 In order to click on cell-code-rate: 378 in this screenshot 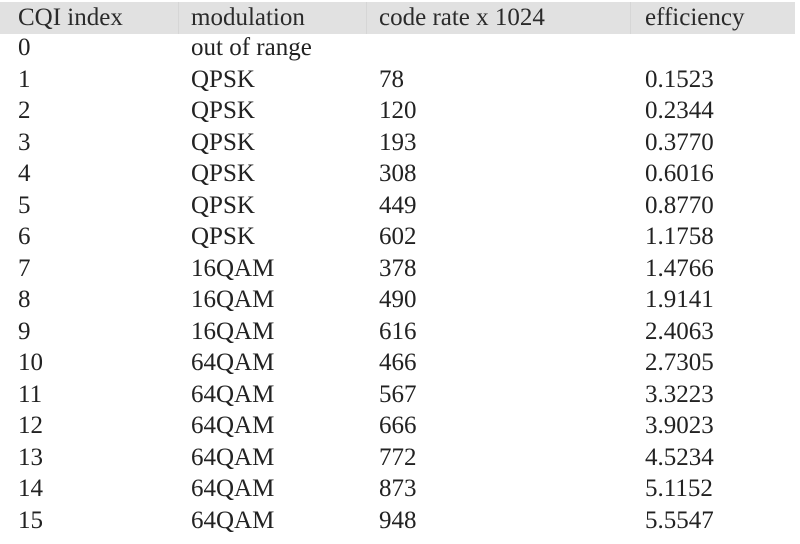, I will do `click(398, 268)`.